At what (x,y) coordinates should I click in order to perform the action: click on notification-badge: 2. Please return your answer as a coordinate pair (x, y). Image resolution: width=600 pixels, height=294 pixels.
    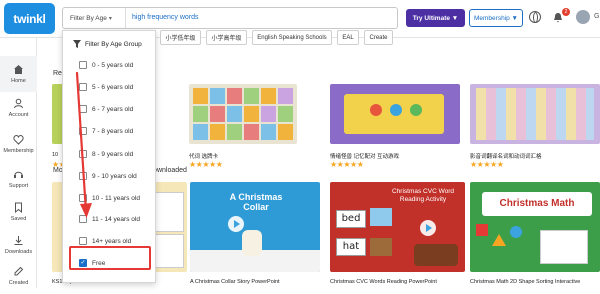
    Looking at the image, I should click on (566, 12).